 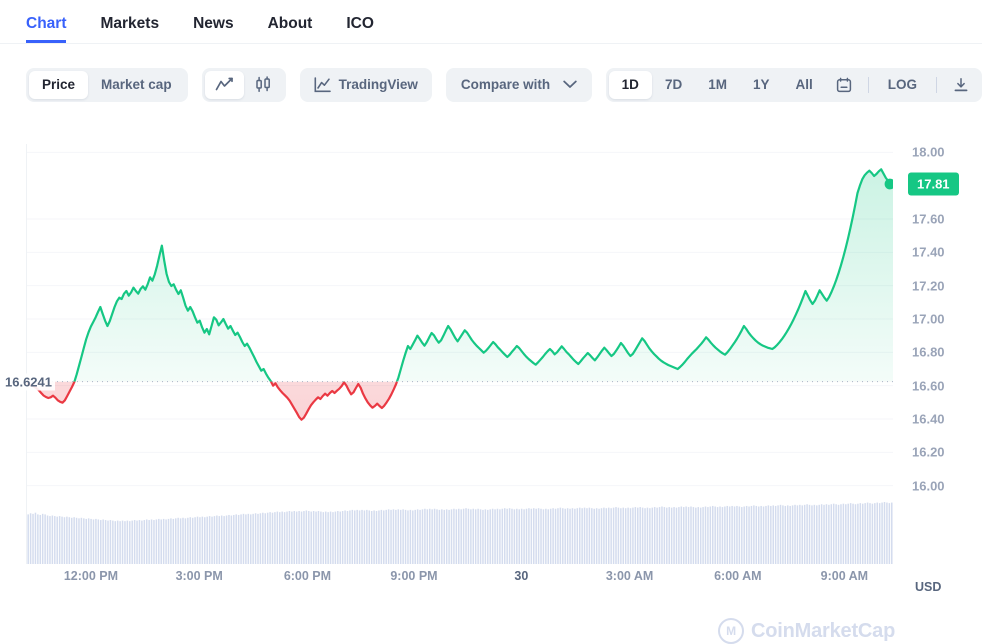 I want to click on candlestick-chart-button, so click(x=263, y=85).